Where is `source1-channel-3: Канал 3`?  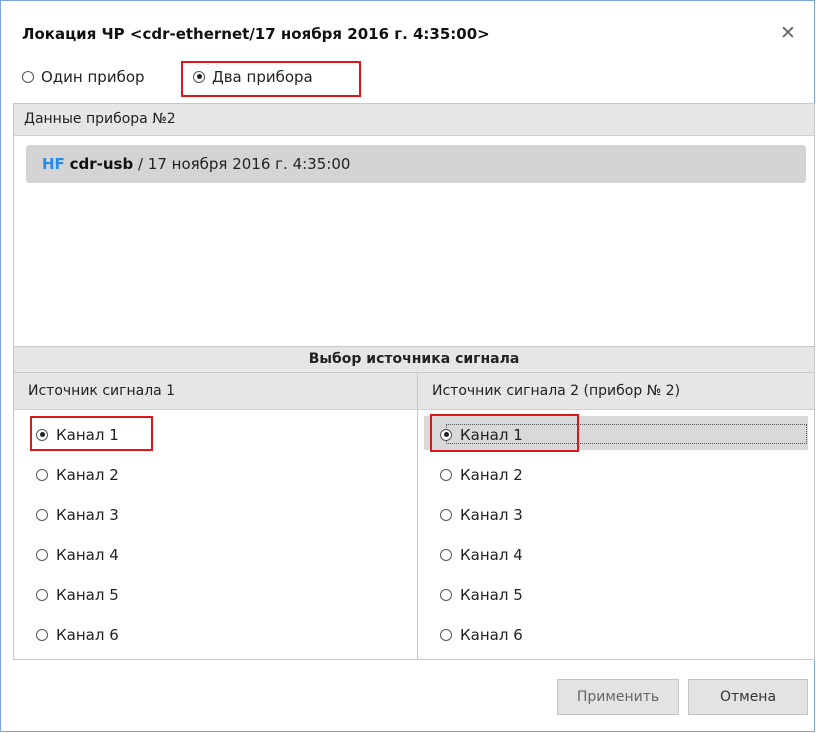 source1-channel-3: Канал 3 is located at coordinates (77, 514).